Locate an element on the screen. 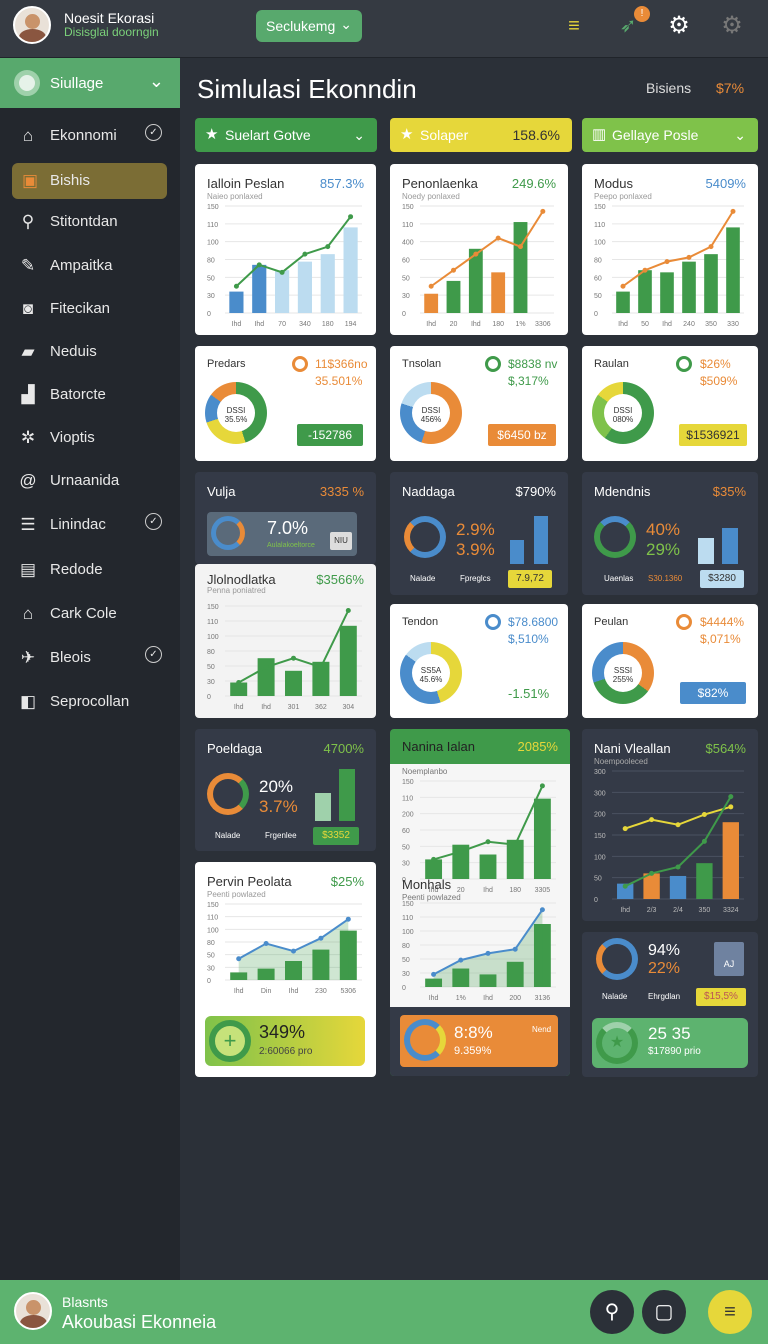 This screenshot has height=1344, width=768. stat-value-1: 94% is located at coordinates (664, 950).